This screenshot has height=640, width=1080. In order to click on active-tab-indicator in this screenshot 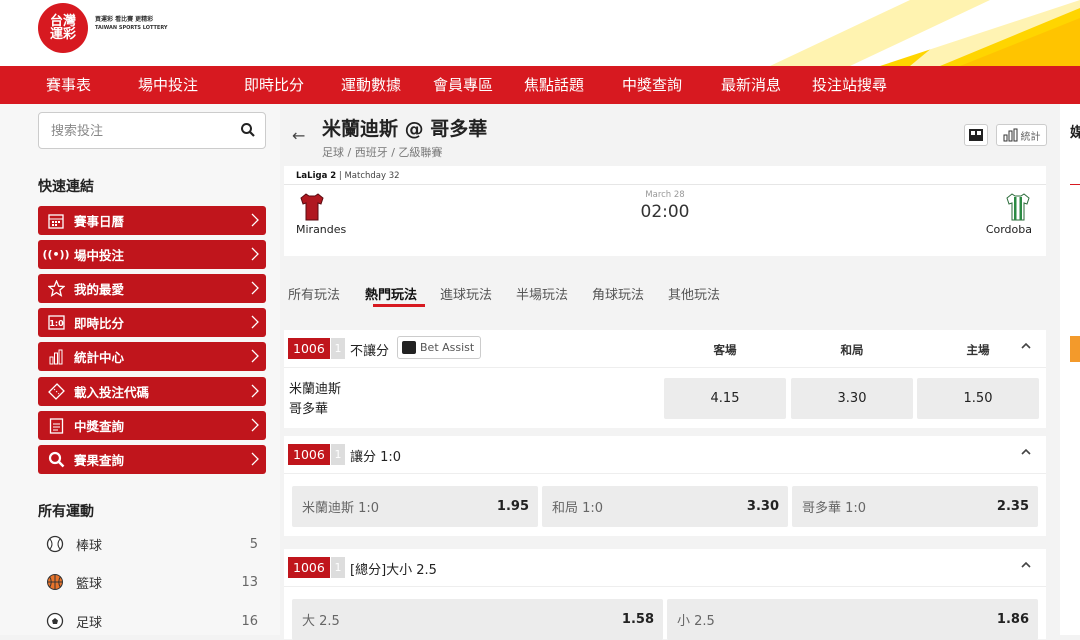, I will do `click(399, 305)`.